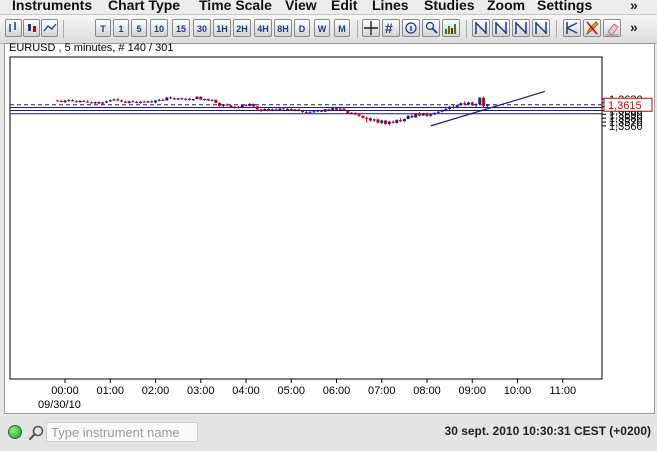  What do you see at coordinates (37, 433) in the screenshot?
I see `search-icon` at bounding box center [37, 433].